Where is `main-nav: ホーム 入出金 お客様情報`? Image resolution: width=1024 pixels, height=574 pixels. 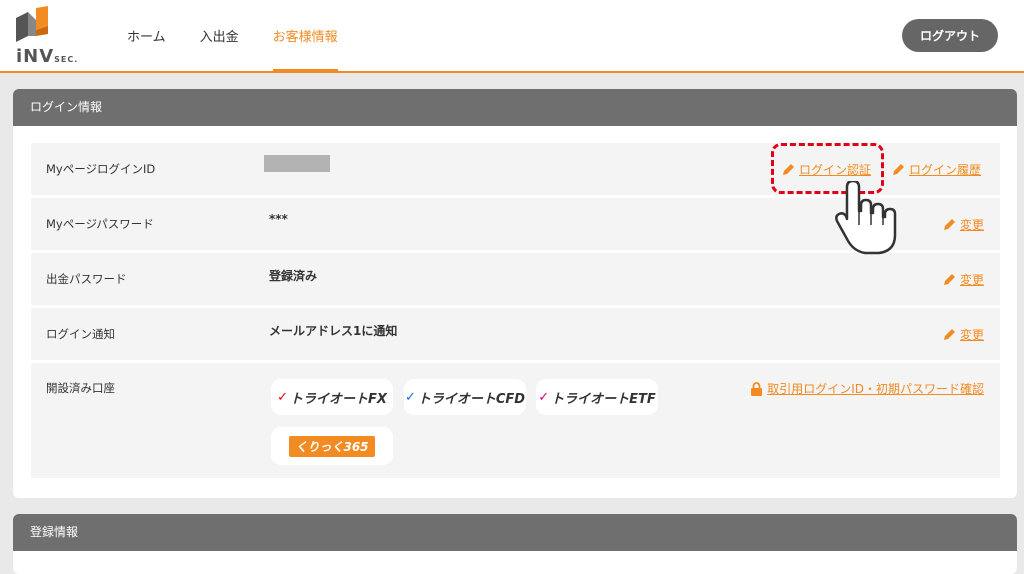 main-nav: ホーム 入出金 お客様情報 is located at coordinates (249, 48).